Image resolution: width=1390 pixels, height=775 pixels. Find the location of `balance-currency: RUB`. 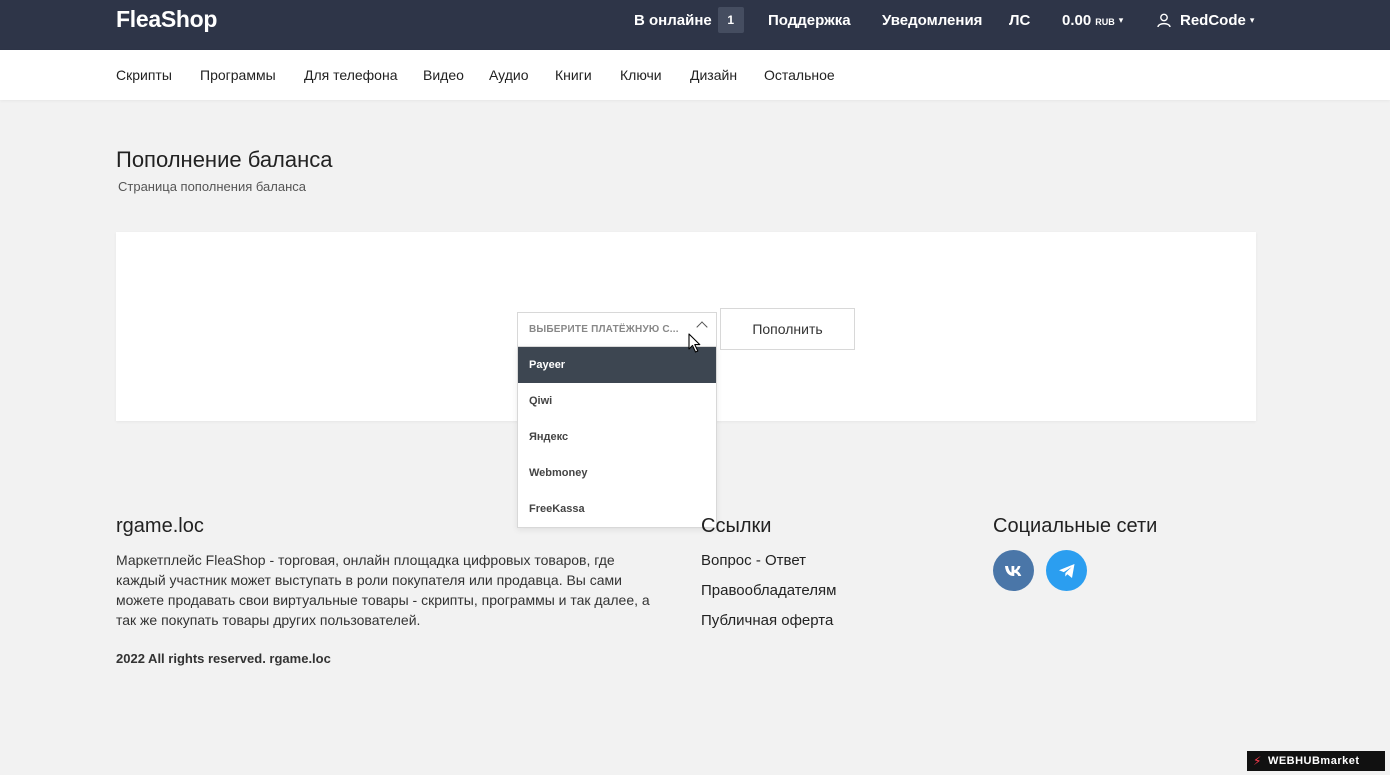

balance-currency: RUB is located at coordinates (1105, 21).